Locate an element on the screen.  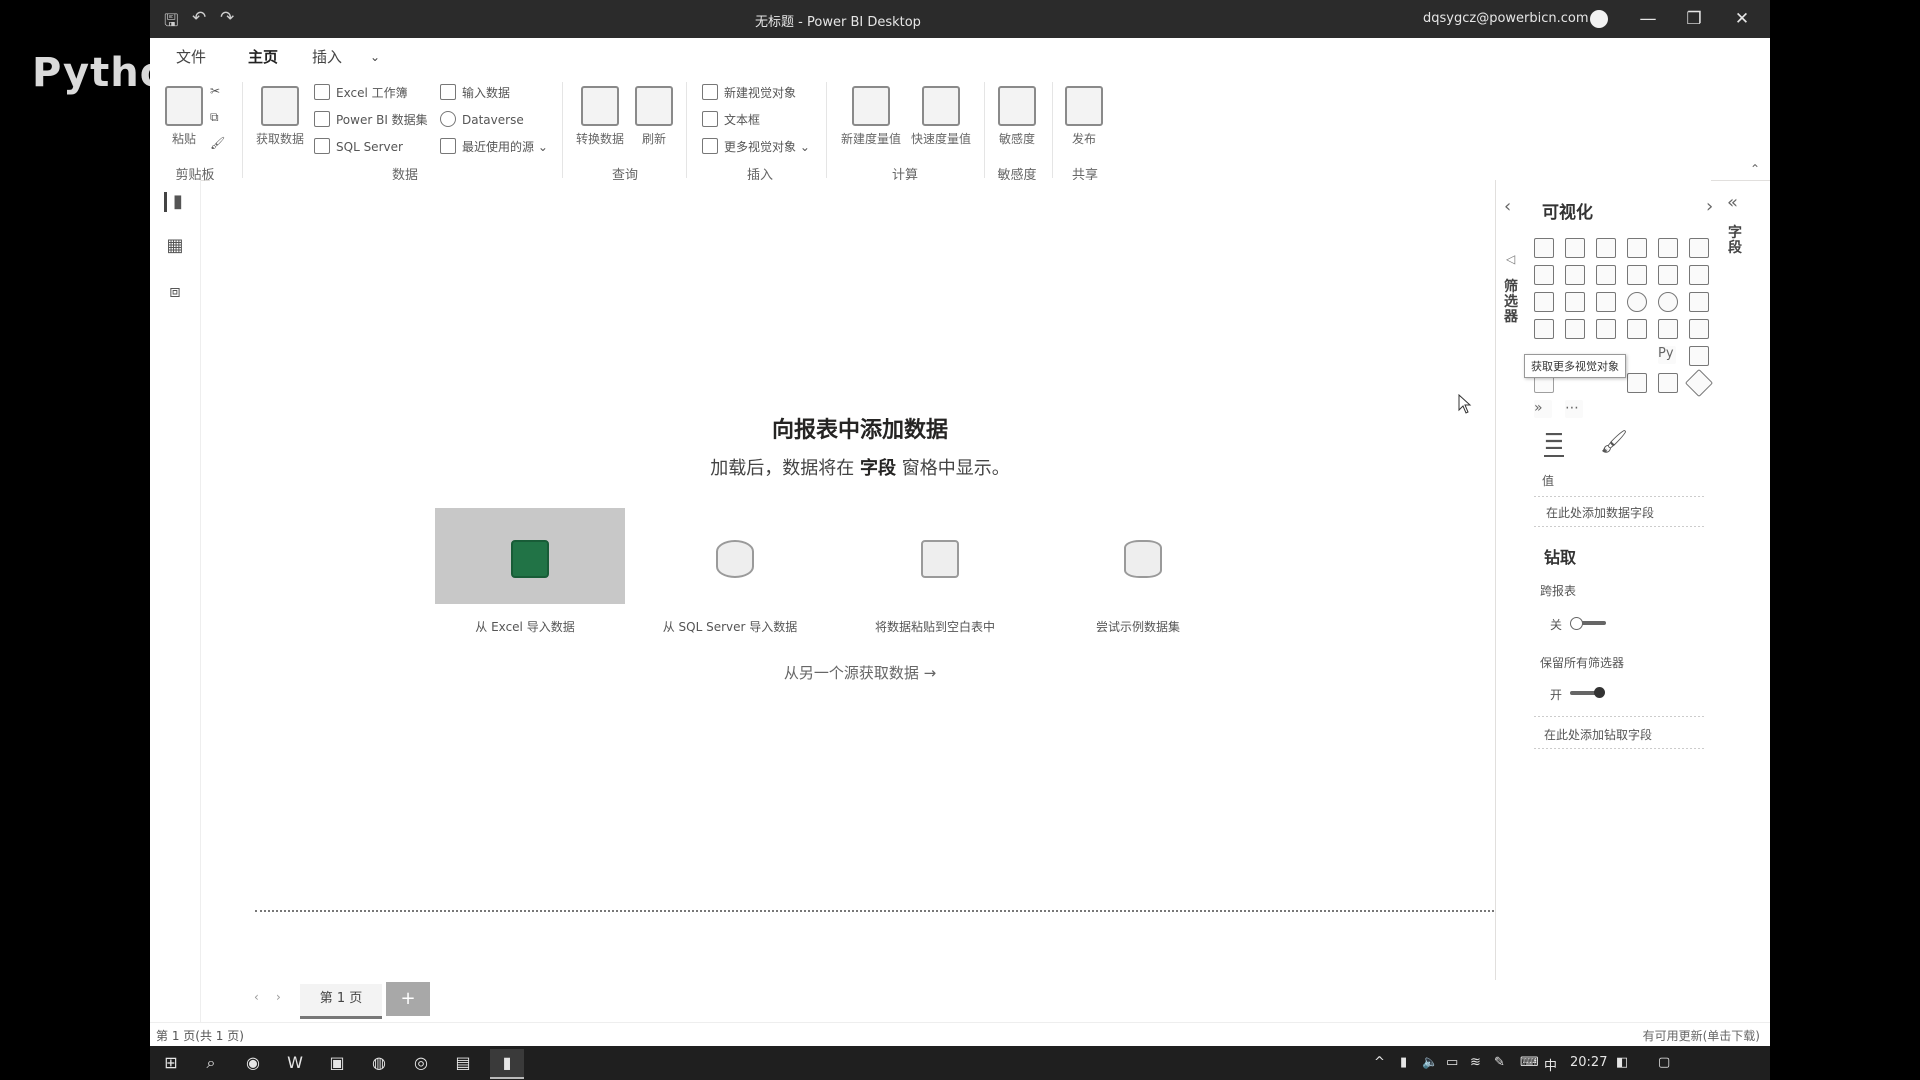
add-page-button: + is located at coordinates (408, 999).